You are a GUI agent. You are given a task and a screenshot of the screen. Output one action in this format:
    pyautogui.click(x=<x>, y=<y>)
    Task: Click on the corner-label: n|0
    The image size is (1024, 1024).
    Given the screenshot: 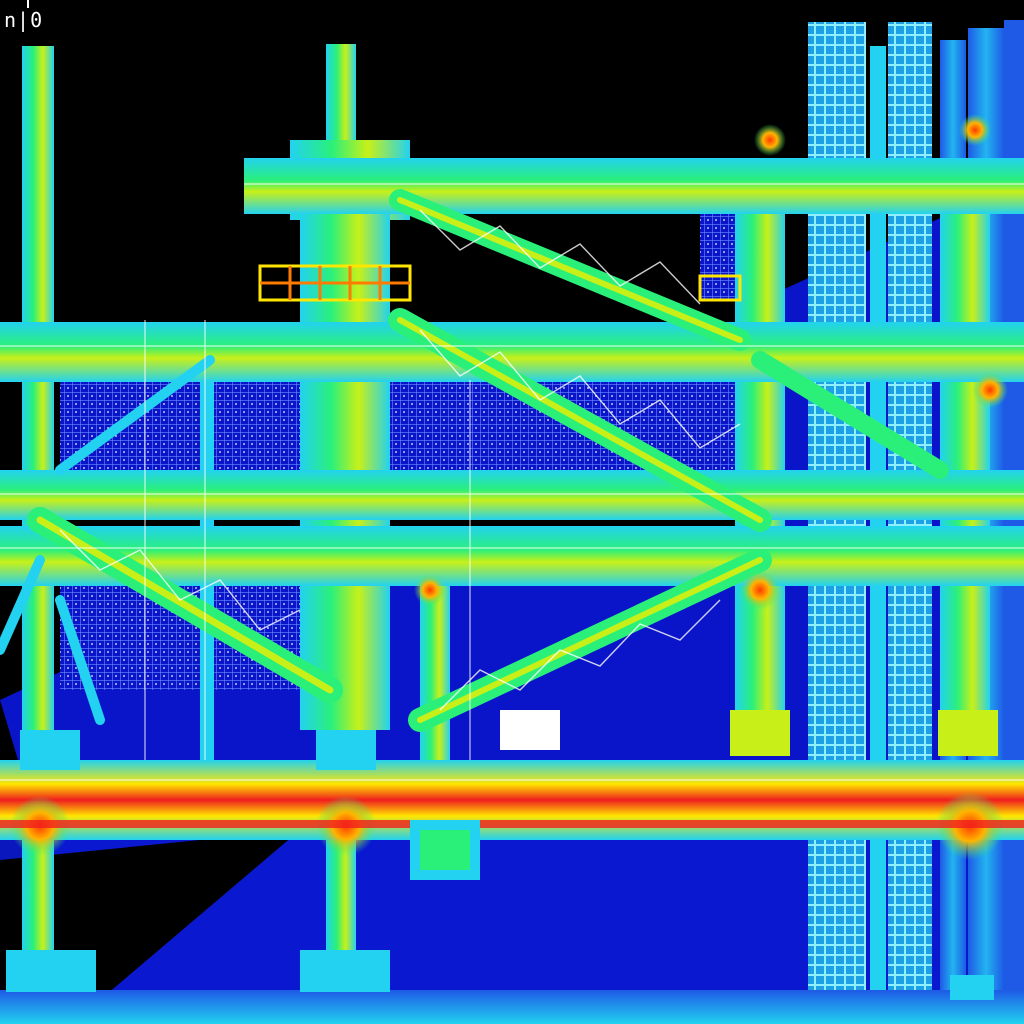 What is the action you would take?
    pyautogui.click(x=24, y=20)
    